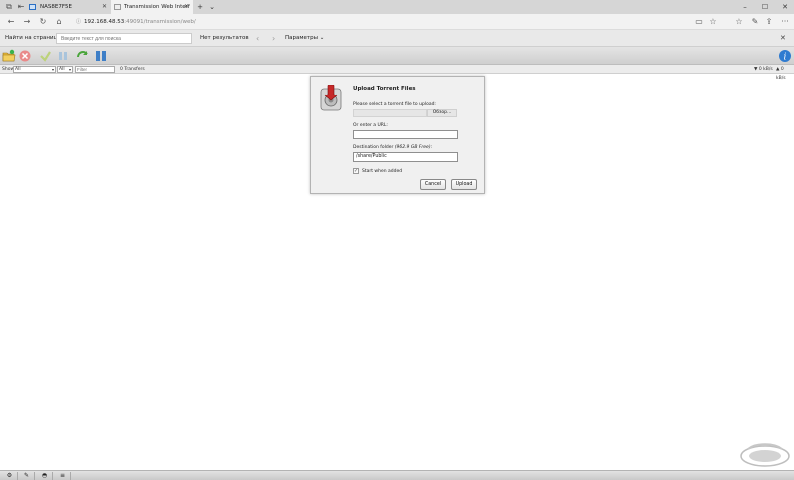 This screenshot has height=480, width=794. Describe the element at coordinates (745, 7) in the screenshot. I see `minimize-icon: –` at that location.